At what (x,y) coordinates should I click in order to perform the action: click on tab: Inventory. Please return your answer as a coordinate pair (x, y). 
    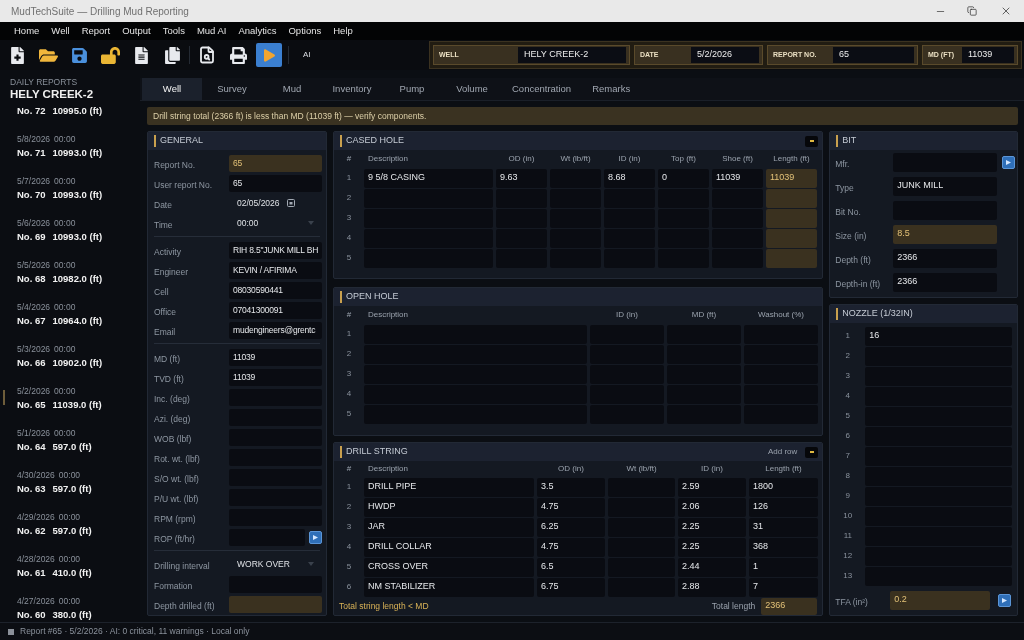
    Looking at the image, I should click on (352, 89).